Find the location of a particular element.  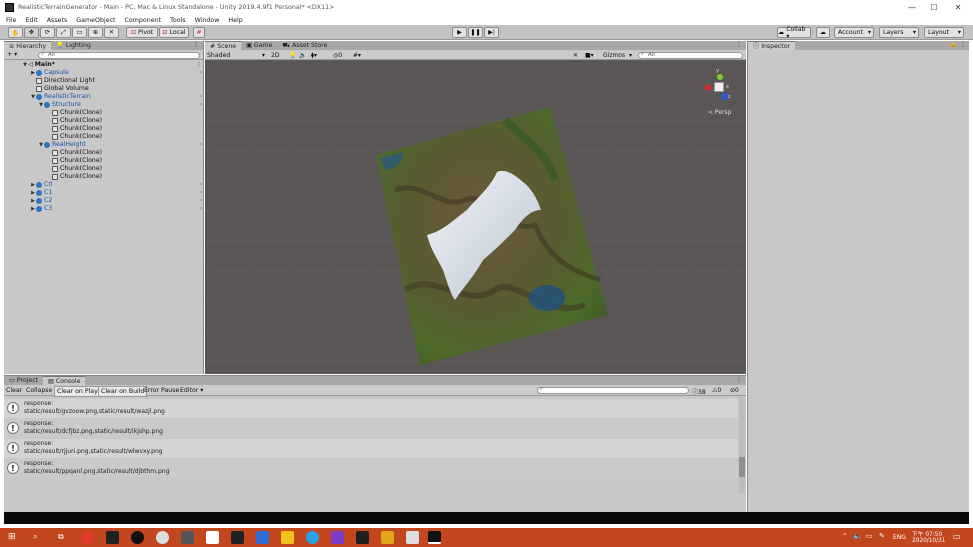

hierarchy-item: ▶ C0 is located at coordinates (41, 185).